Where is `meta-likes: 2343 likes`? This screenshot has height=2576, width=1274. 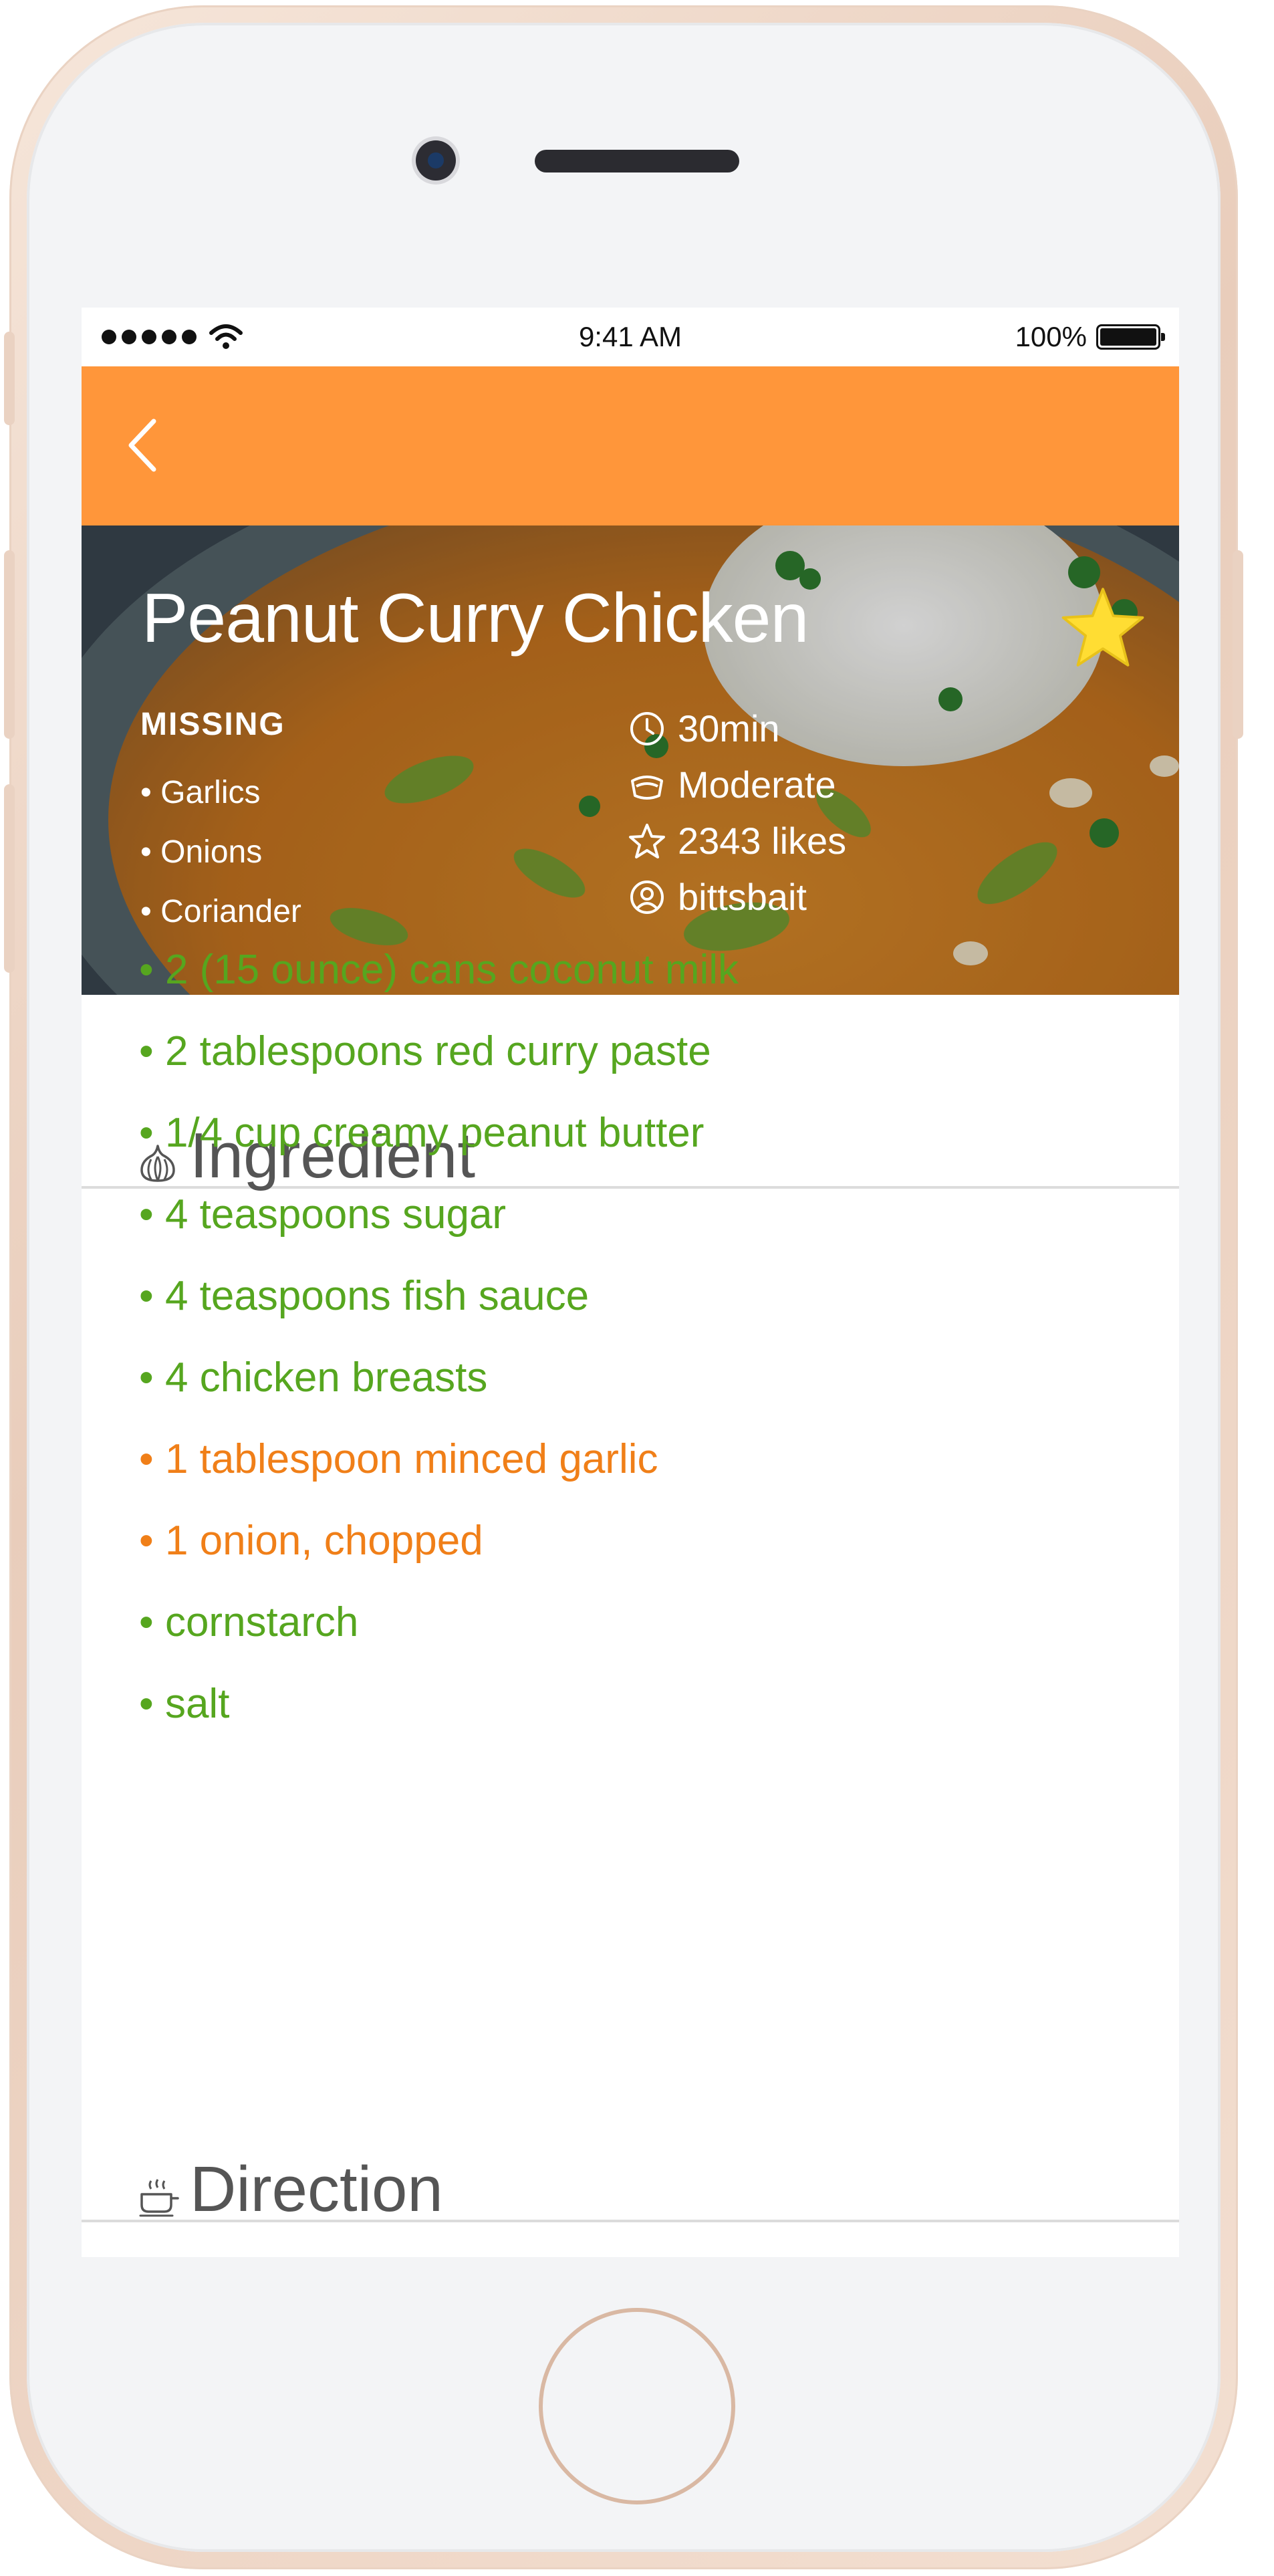
meta-likes: 2343 likes is located at coordinates (737, 841).